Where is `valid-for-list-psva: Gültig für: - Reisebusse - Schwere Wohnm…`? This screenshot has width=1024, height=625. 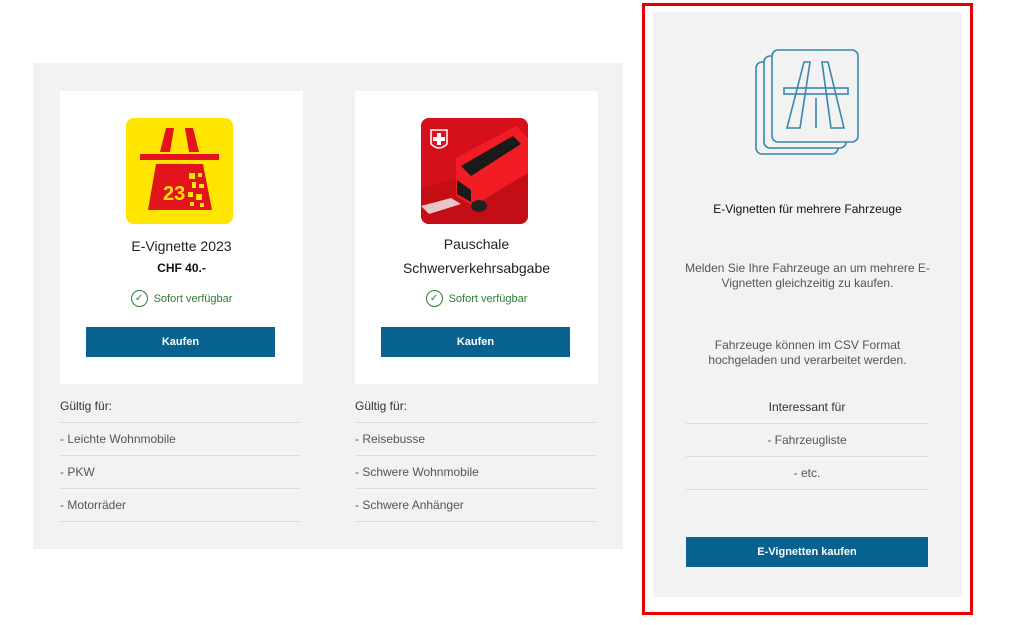
valid-for-list-psva: Gültig für: - Reisebusse - Schwere Wohnm… is located at coordinates (475, 456).